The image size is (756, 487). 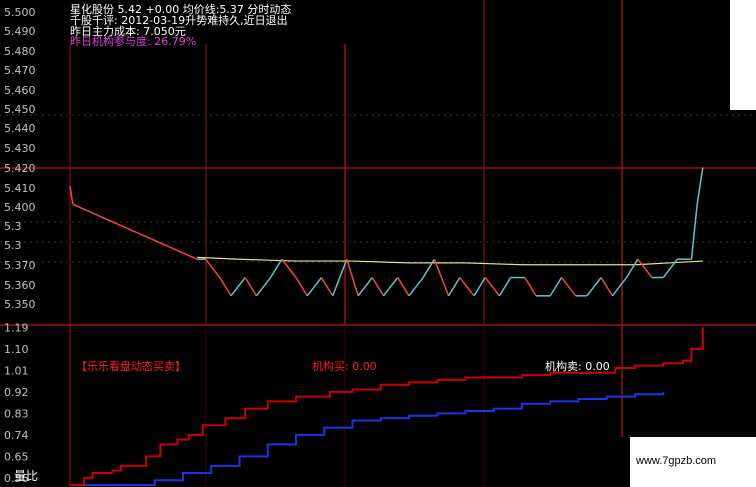 What do you see at coordinates (20, 31) in the screenshot?
I see `price-tick-label: 5.490` at bounding box center [20, 31].